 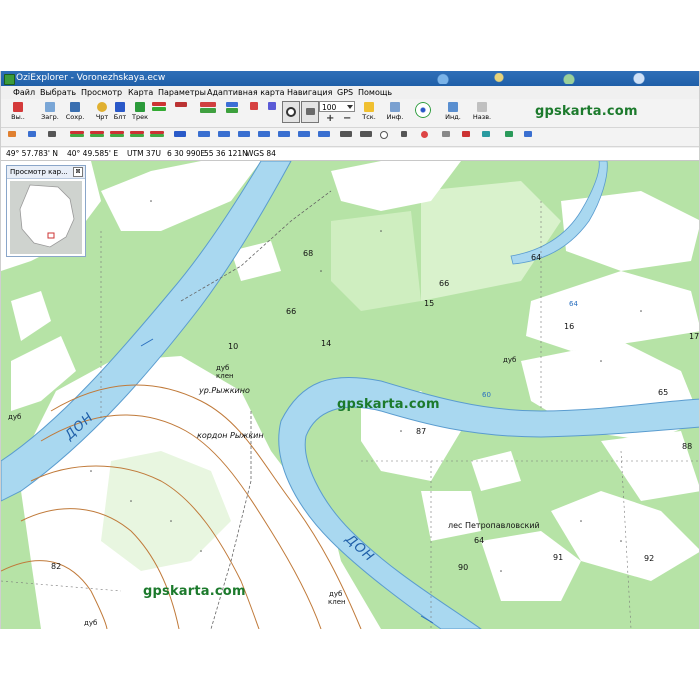 I want to click on tool-8-icon, so click(x=264, y=134).